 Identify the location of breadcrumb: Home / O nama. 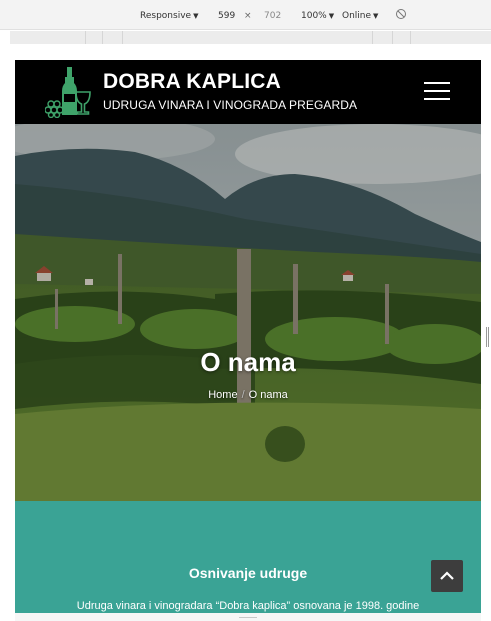
(248, 395).